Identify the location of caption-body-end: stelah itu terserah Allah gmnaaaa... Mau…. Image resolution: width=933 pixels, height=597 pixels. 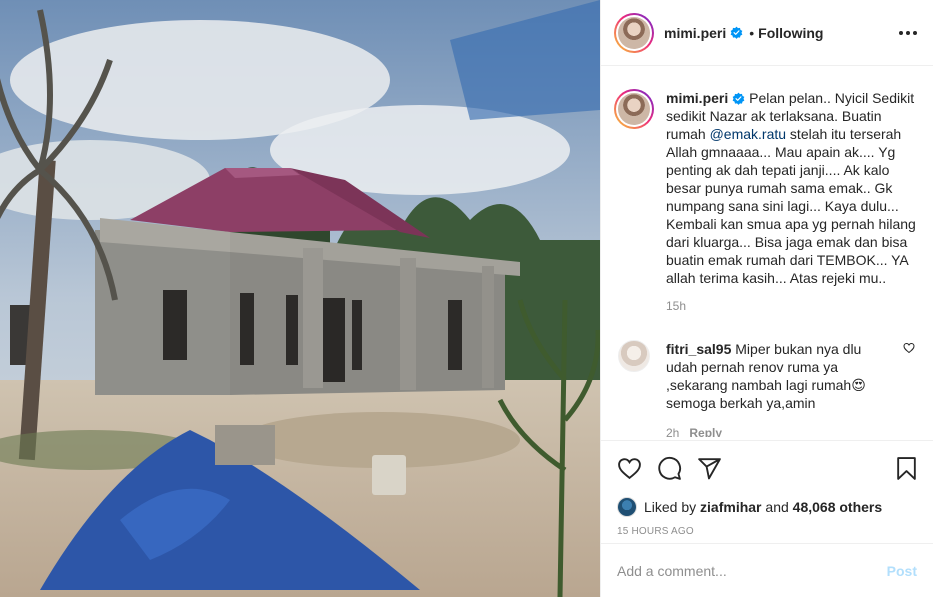
(791, 206).